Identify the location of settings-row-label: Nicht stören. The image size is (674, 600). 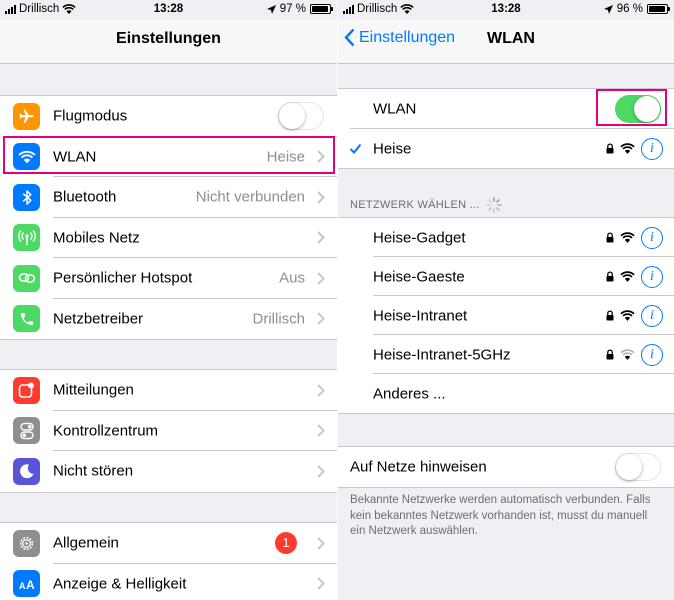
(93, 471).